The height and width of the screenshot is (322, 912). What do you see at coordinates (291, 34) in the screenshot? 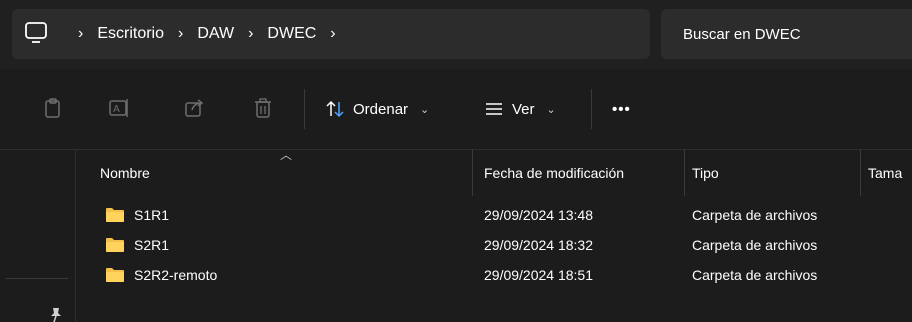
I see `breadcrumb-item: DWEC` at bounding box center [291, 34].